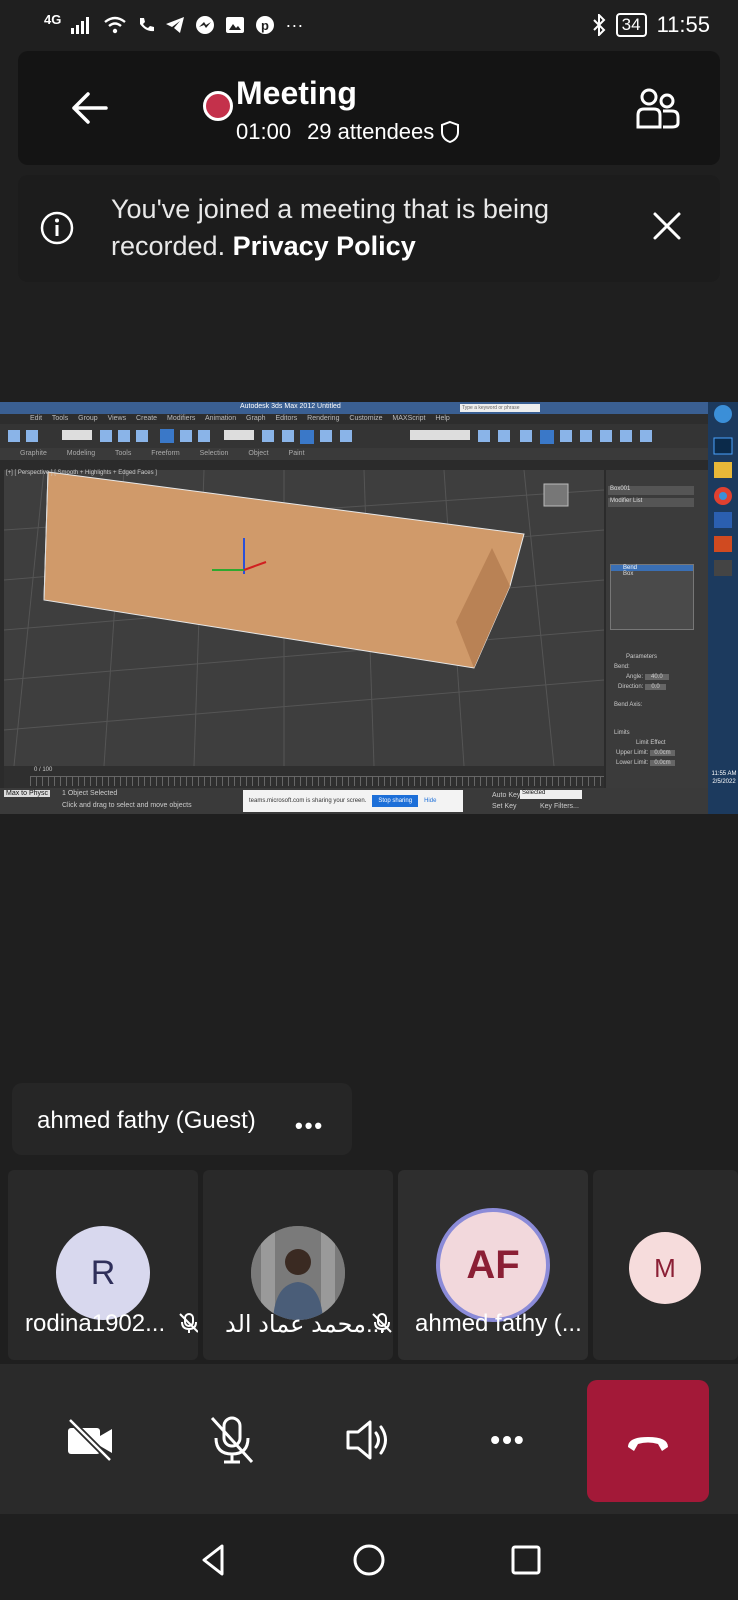 The width and height of the screenshot is (738, 1600). Describe the element at coordinates (657, 677) in the screenshot. I see `angle-value: 40.0` at that location.